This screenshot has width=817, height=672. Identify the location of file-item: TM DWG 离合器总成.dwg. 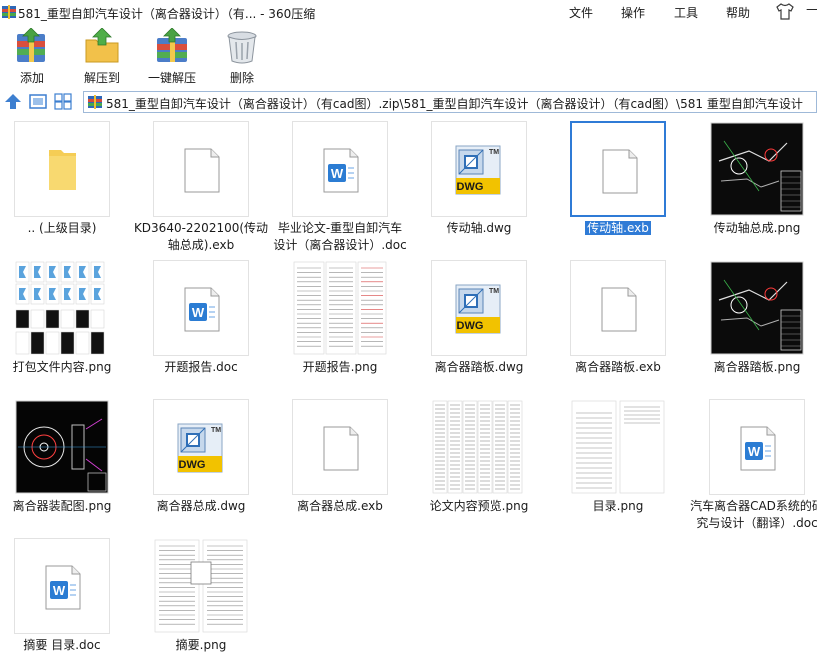
(197, 463).